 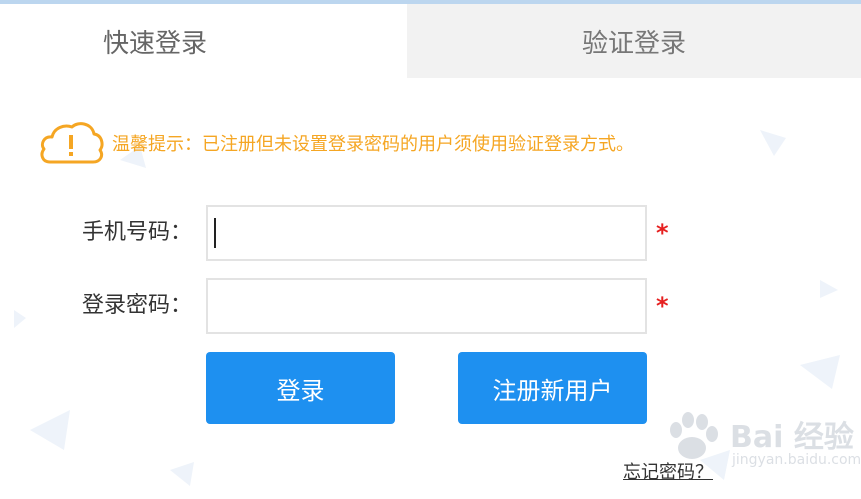 I want to click on register-button: 注册新用户, so click(x=552, y=388).